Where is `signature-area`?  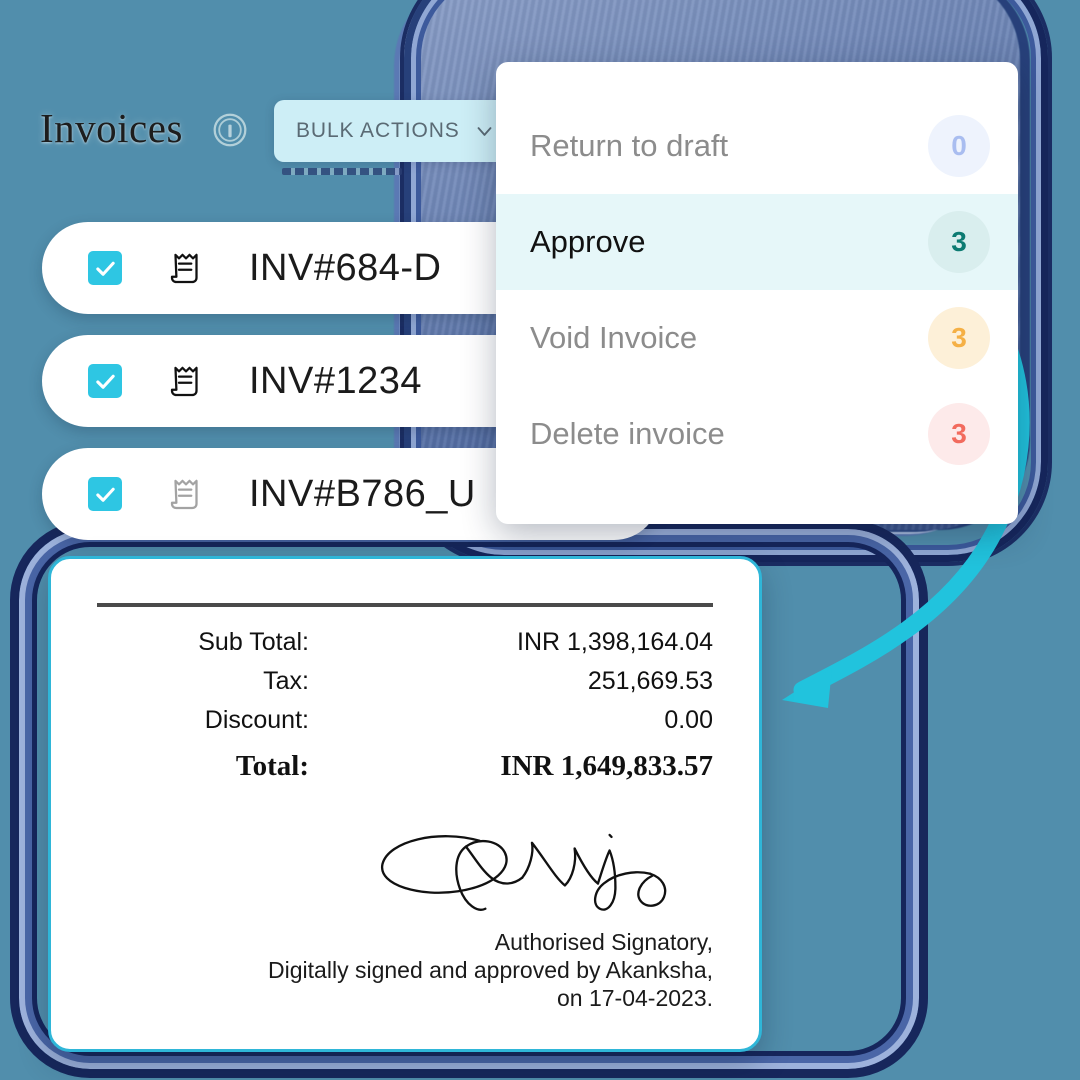 signature-area is located at coordinates (405, 867).